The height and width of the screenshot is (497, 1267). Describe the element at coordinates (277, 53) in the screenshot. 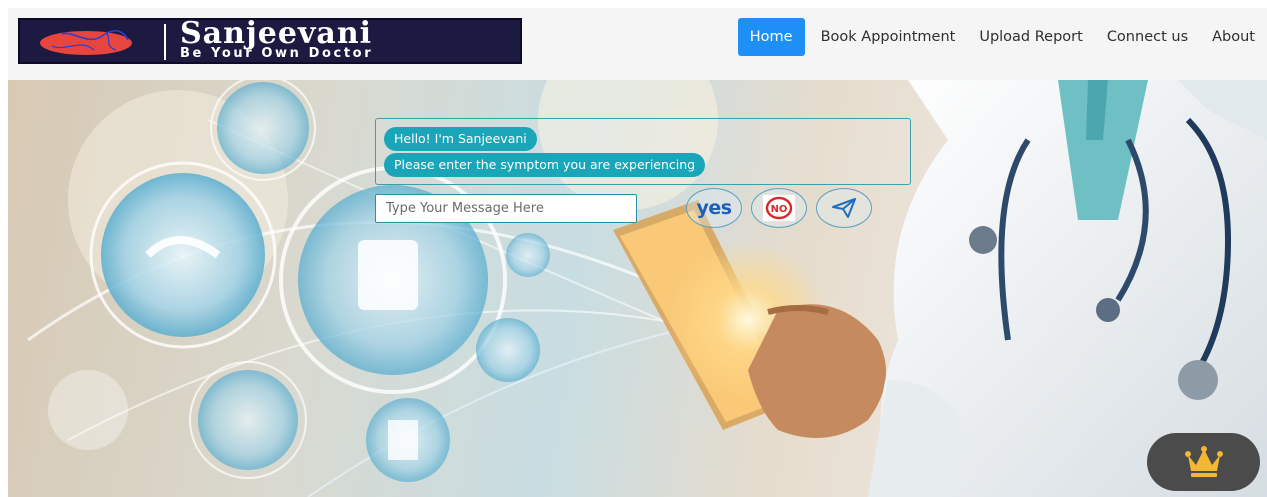

I see `brand-tagline: Be Your Own Doctor` at that location.